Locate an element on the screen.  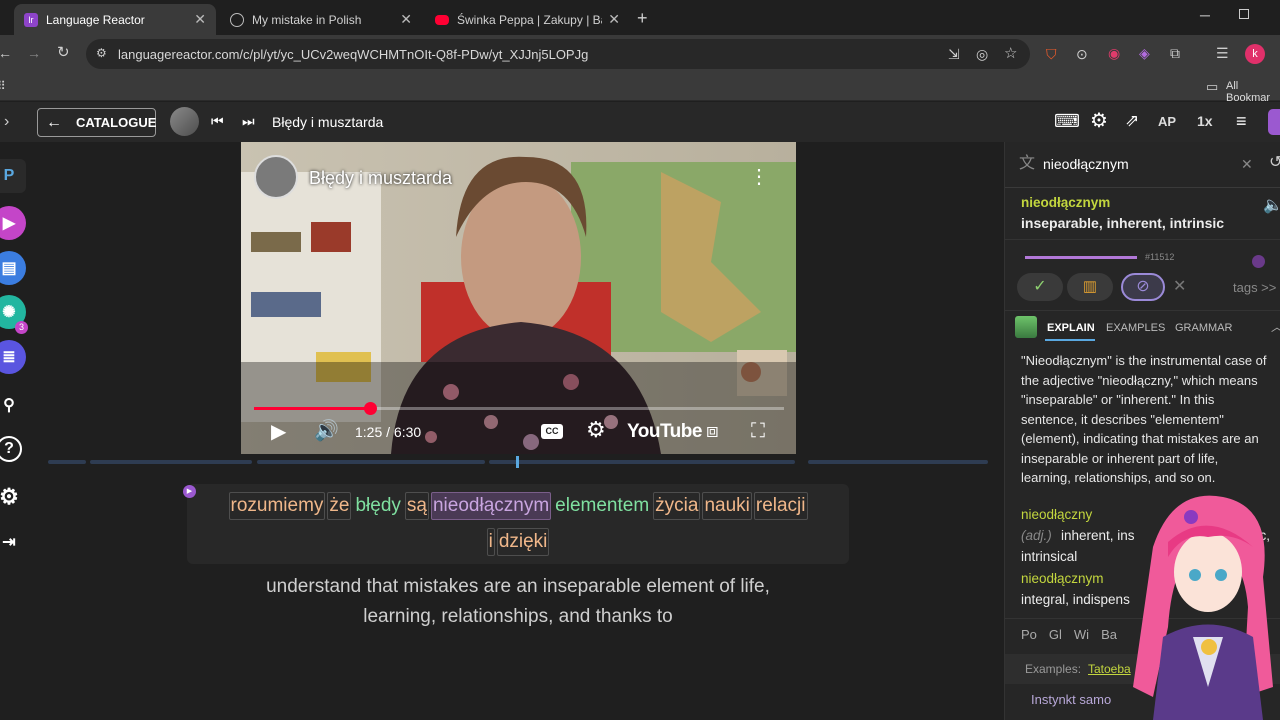
reading-list-icon: ☰ is located at coordinates (1222, 53).